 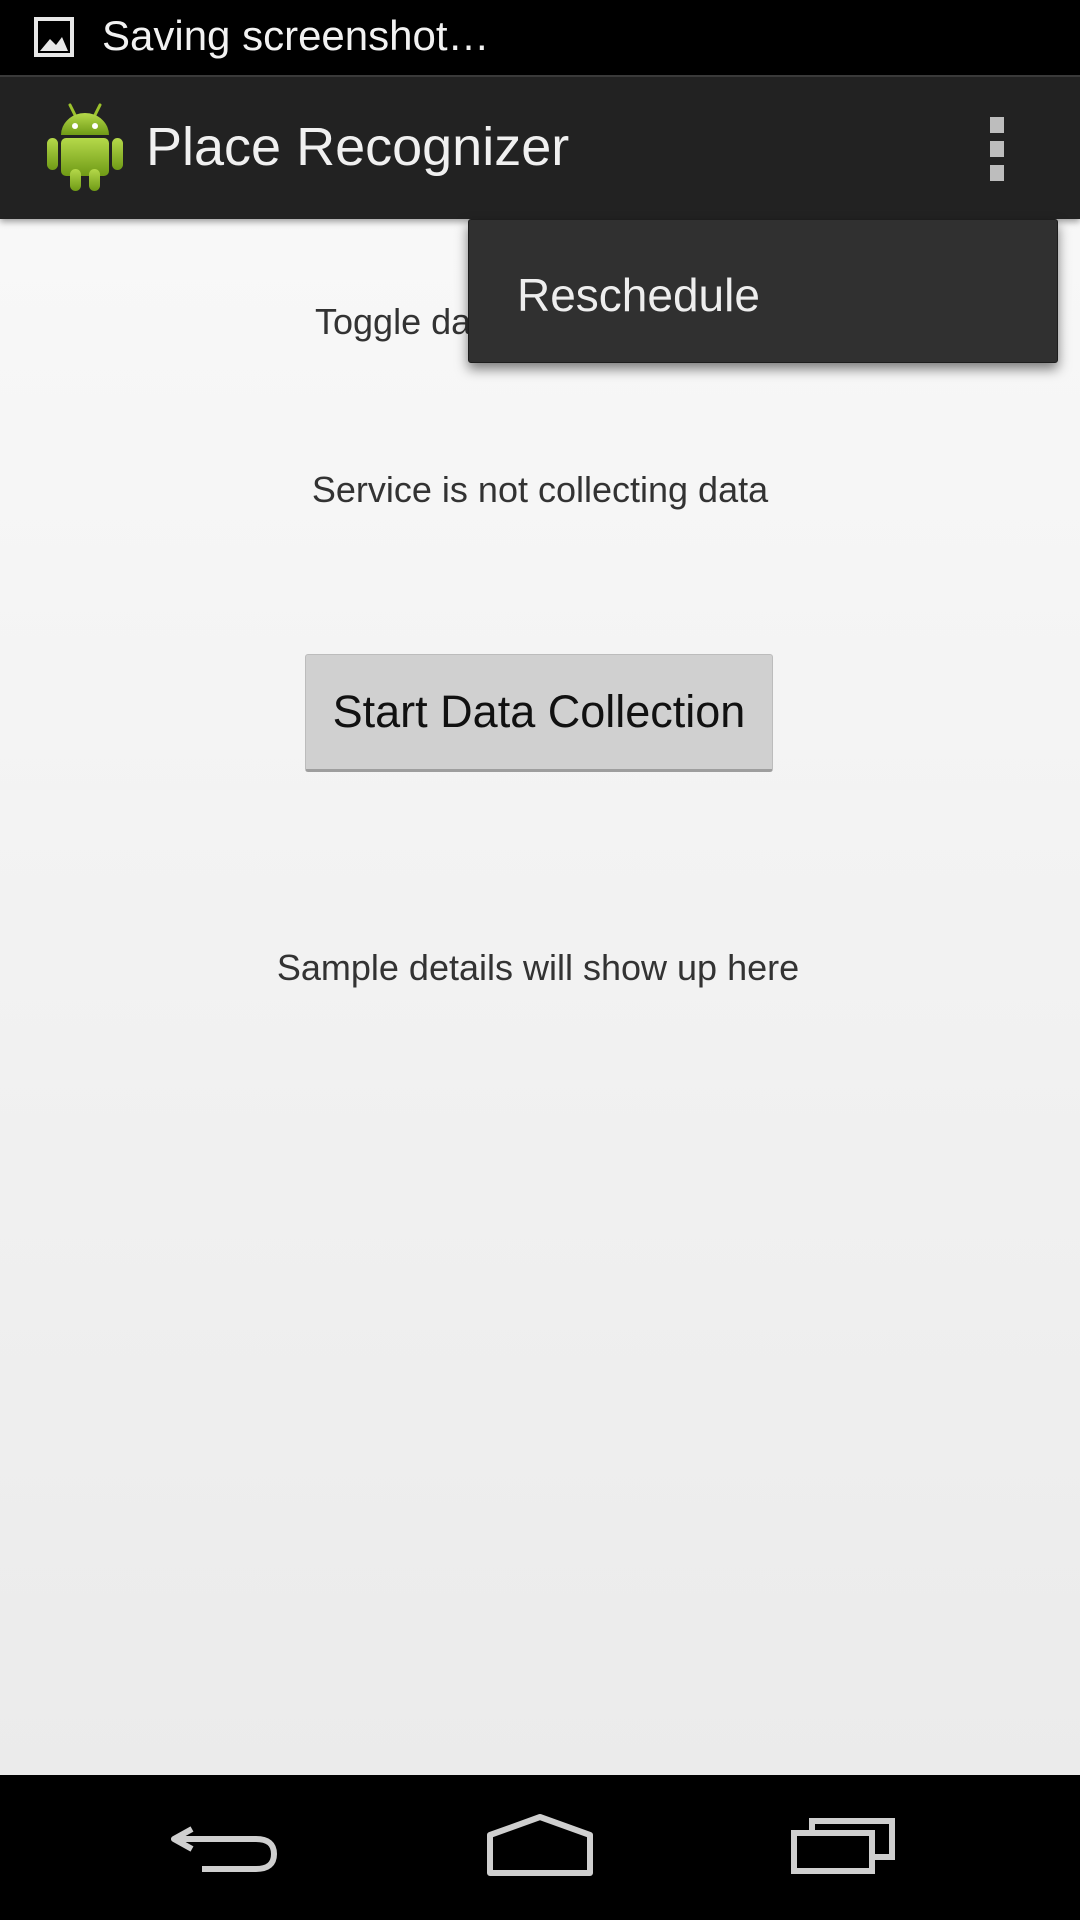 I want to click on app-title: Place Recognizer, so click(x=358, y=147).